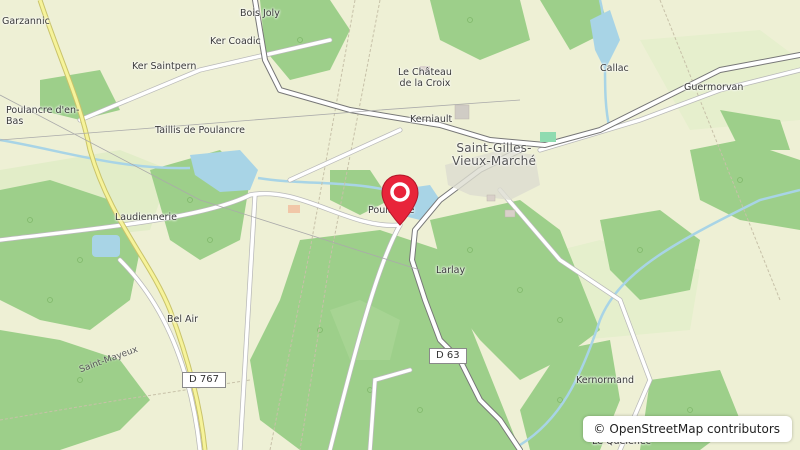 This screenshot has width=800, height=450. I want to click on place-label-callac: Callac, so click(614, 68).